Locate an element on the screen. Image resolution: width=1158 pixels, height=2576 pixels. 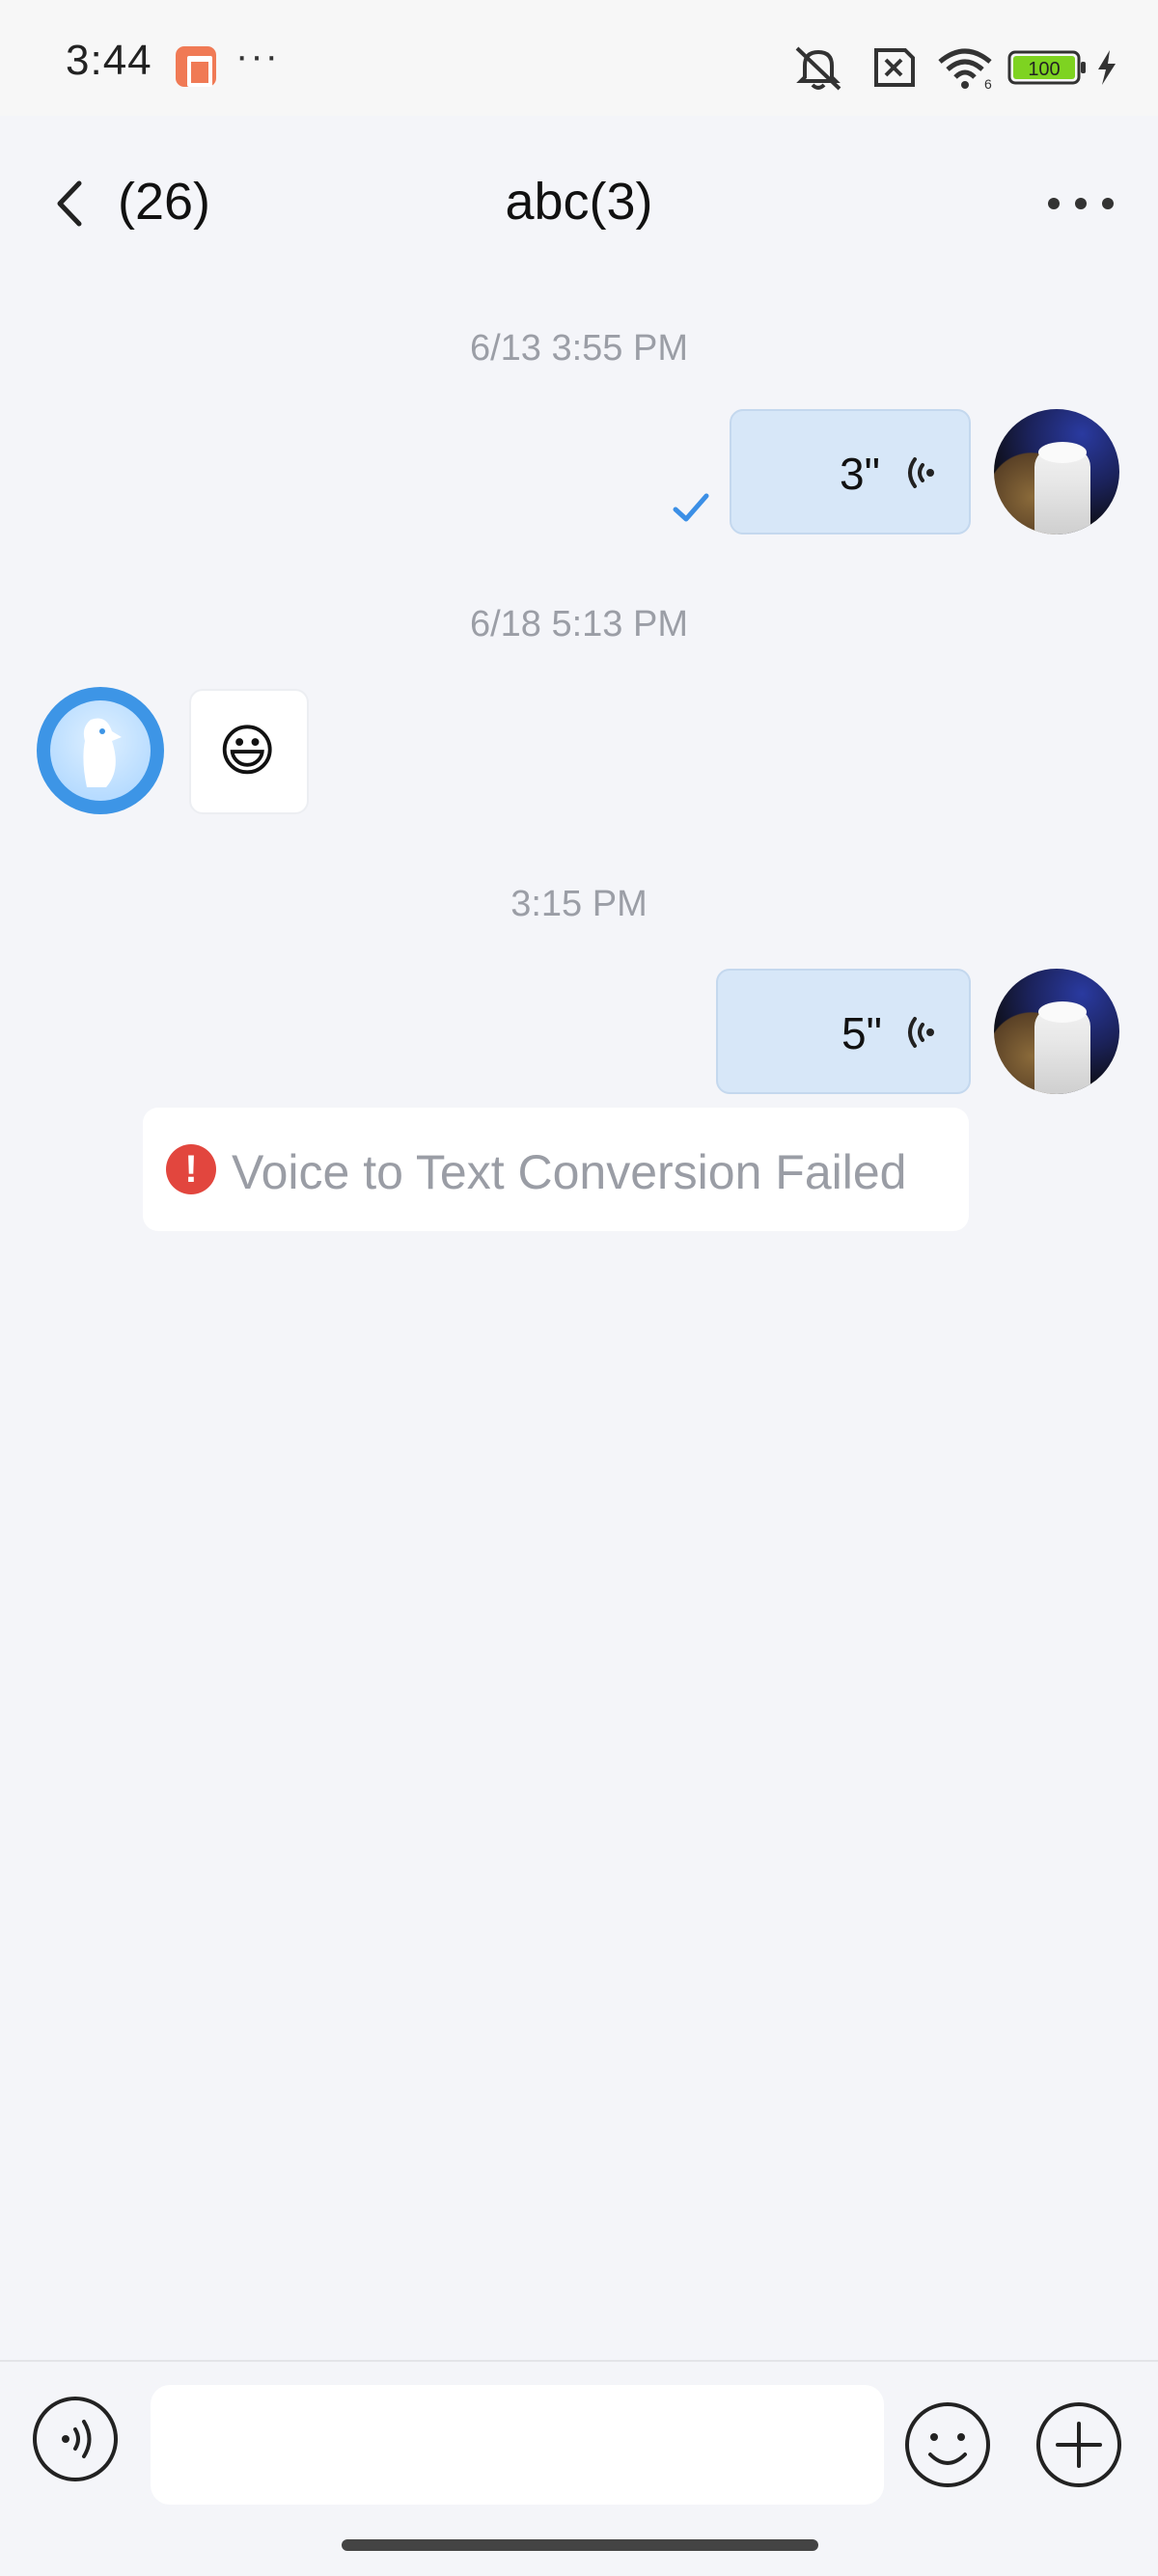
chat-title: abc(3) is located at coordinates (579, 202).